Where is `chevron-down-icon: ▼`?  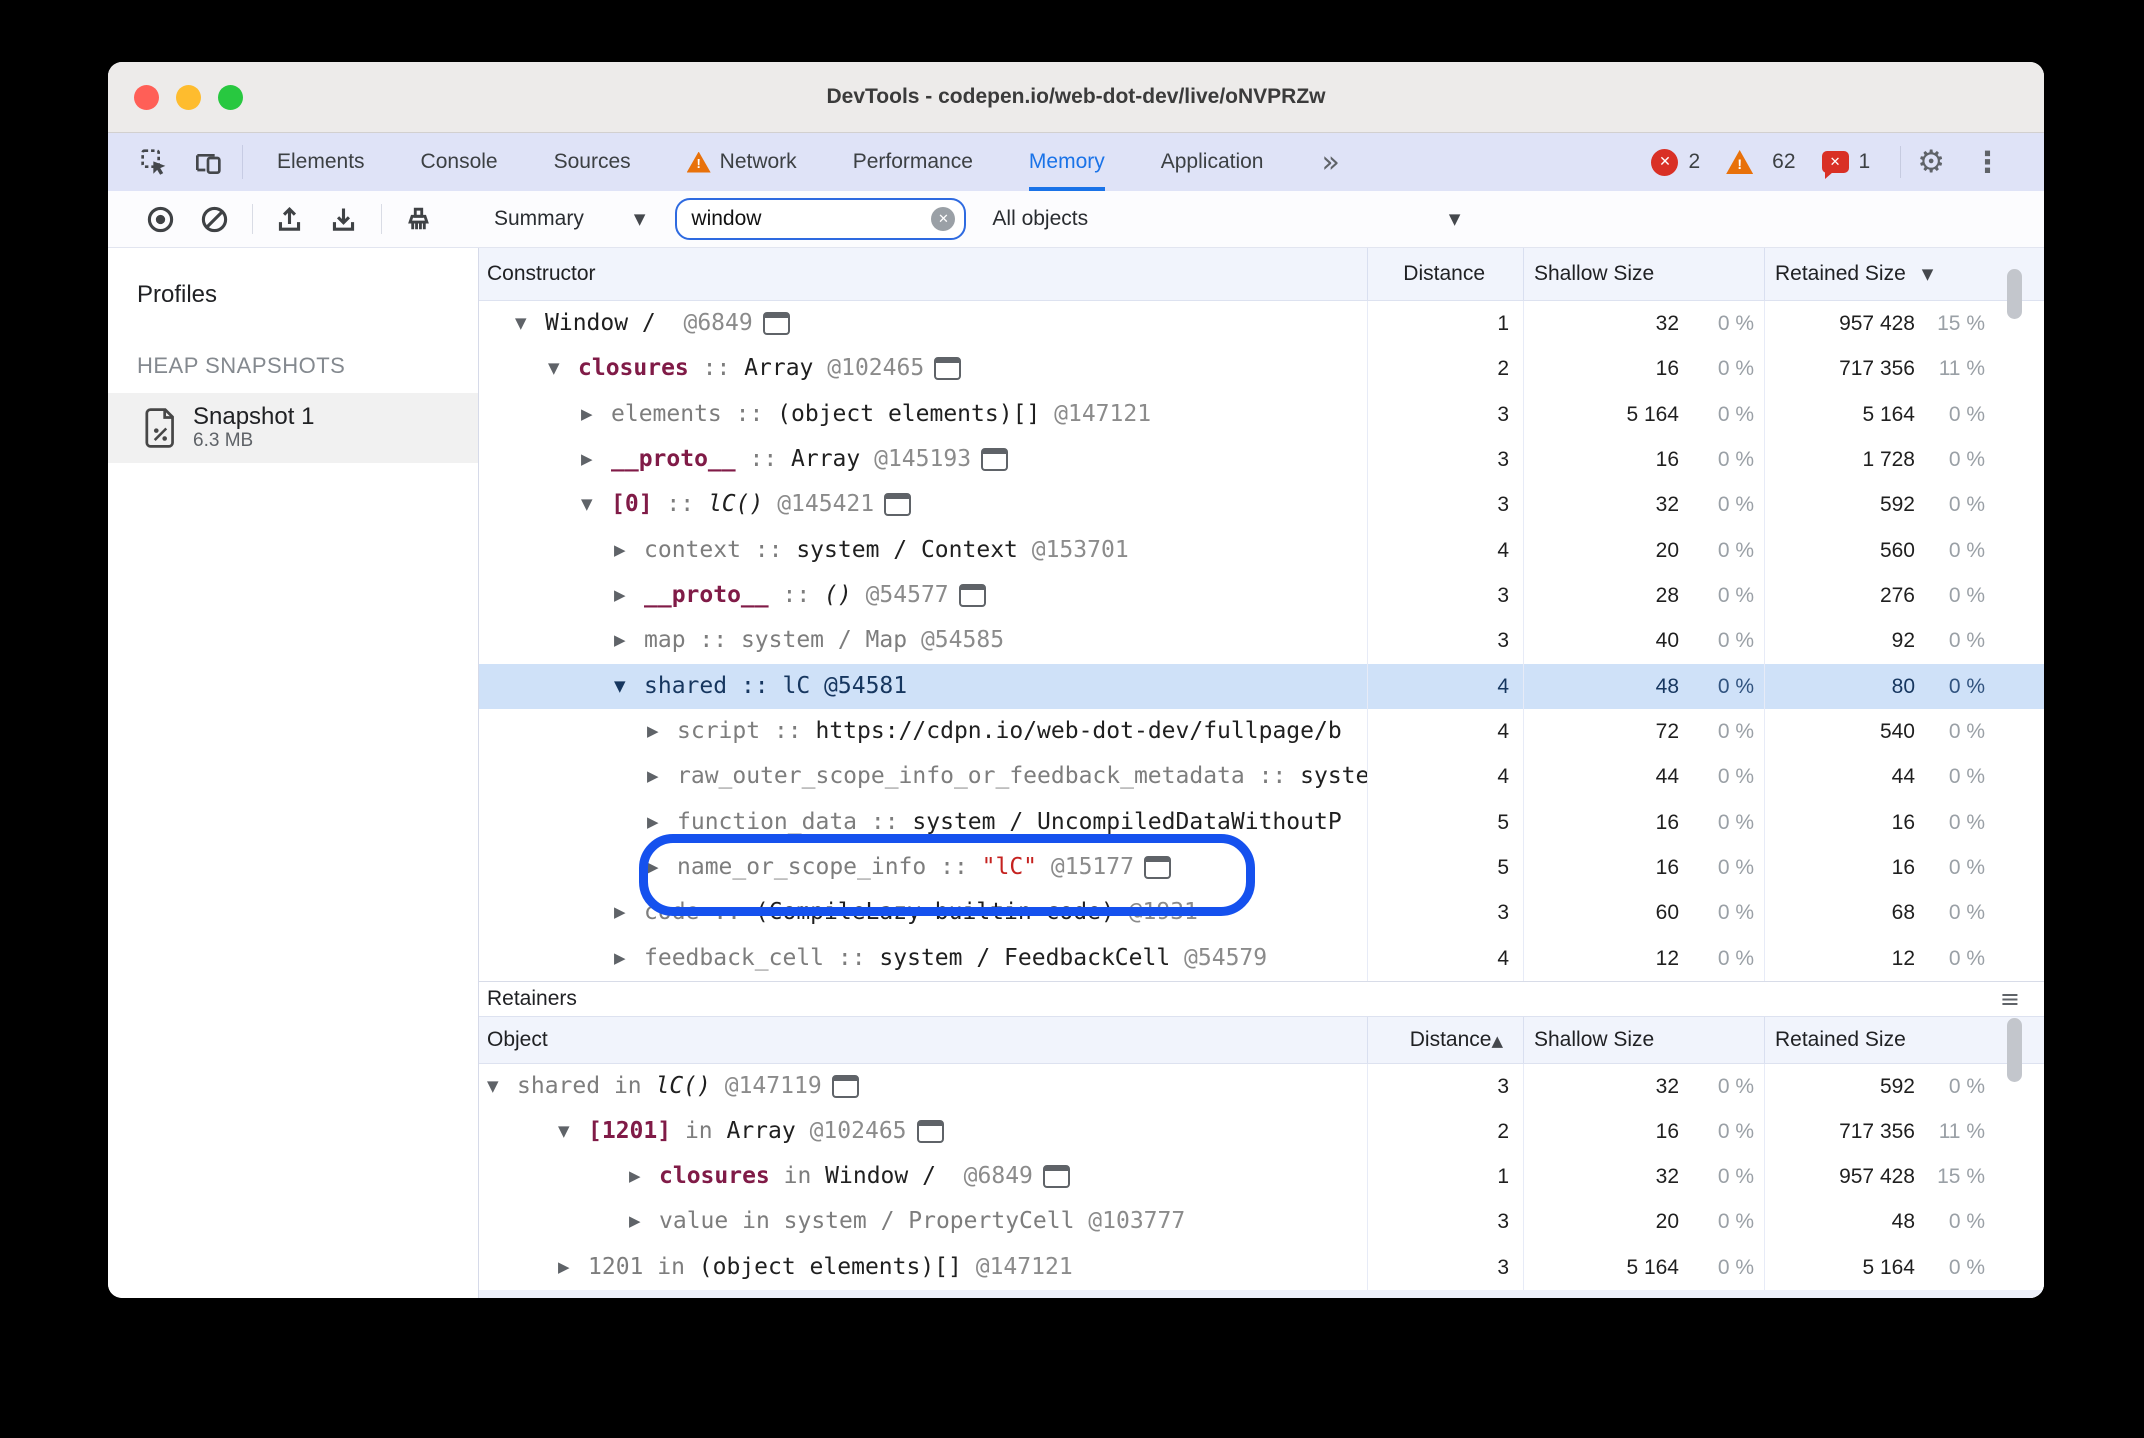 chevron-down-icon: ▼ is located at coordinates (639, 219).